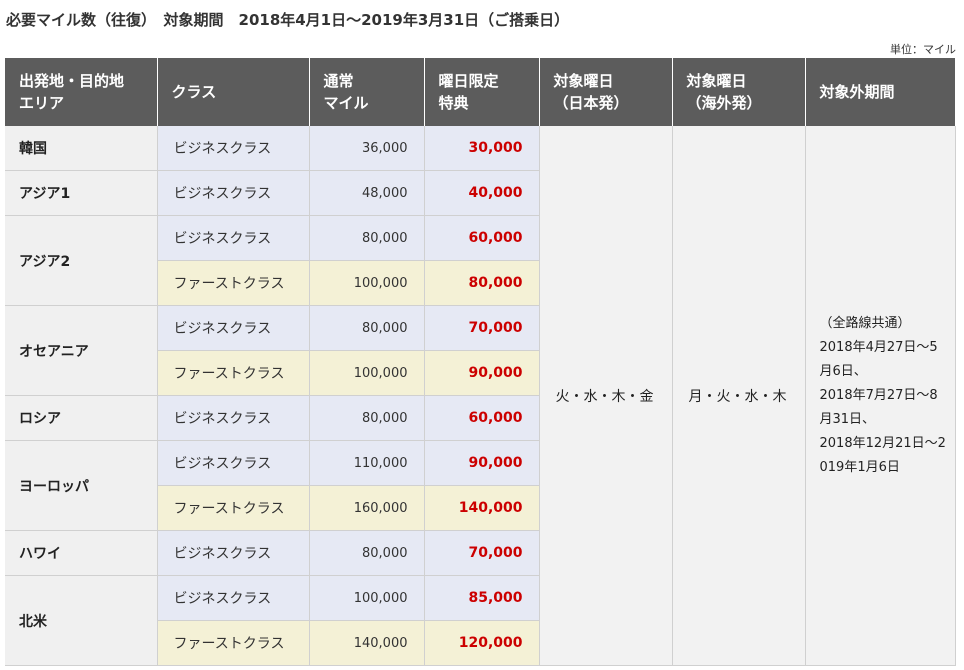  I want to click on area-cell: 韓国, so click(81, 148).